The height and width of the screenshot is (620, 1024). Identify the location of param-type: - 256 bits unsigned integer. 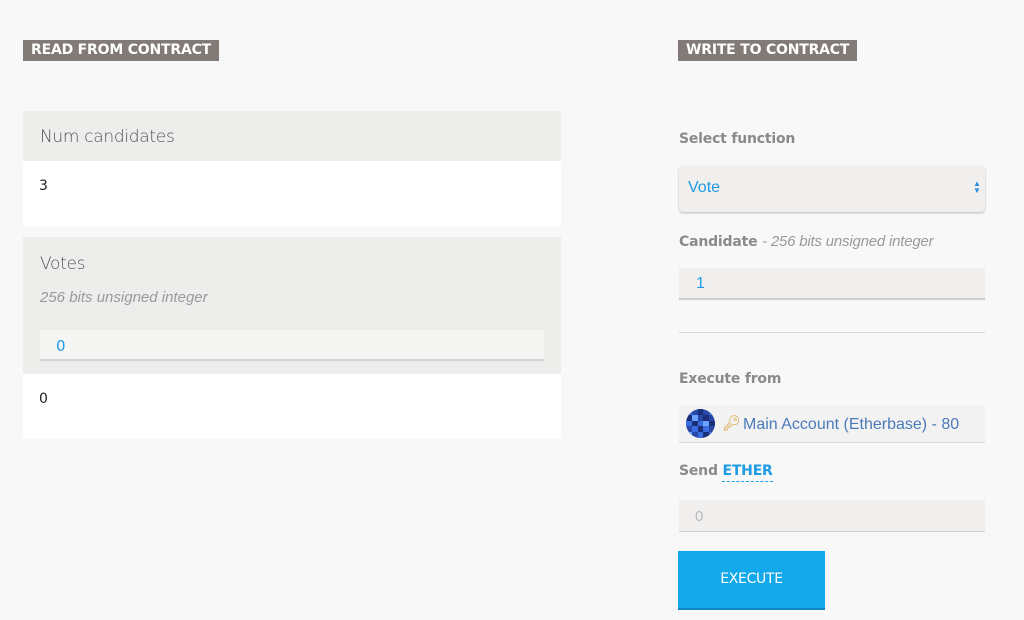
(848, 241).